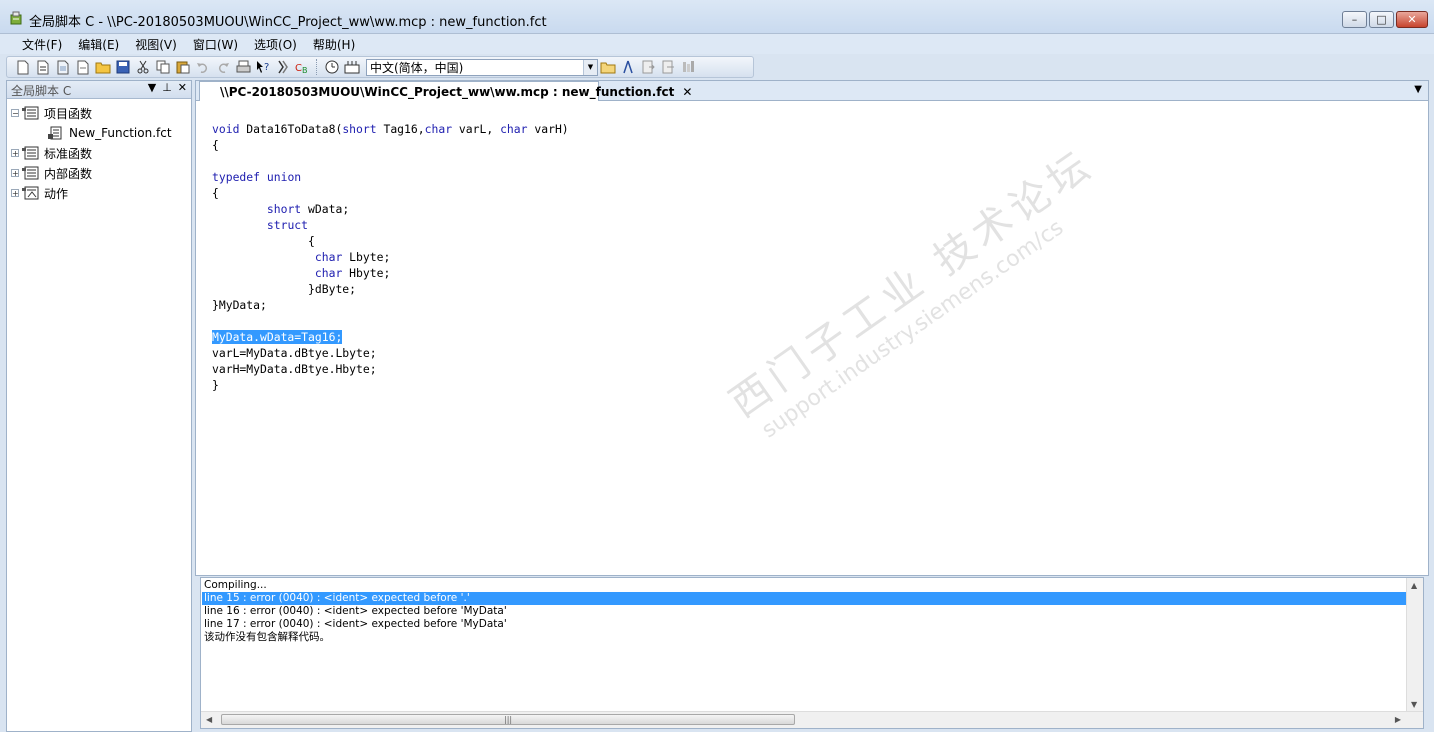 Image resolution: width=1434 pixels, height=732 pixels. I want to click on tree-item-standard-functions: + 标准函数, so click(99, 153).